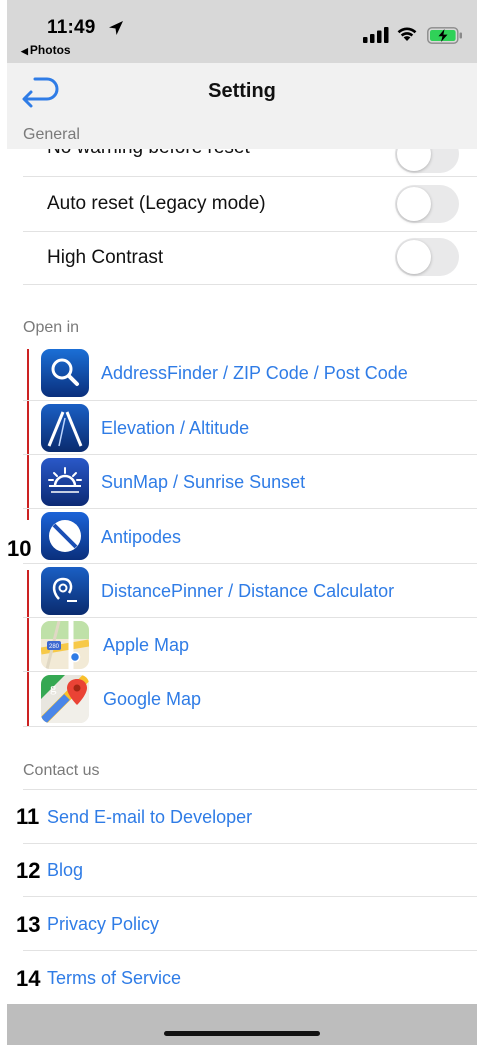 Image resolution: width=483 pixels, height=1045 pixels. What do you see at coordinates (141, 537) in the screenshot?
I see `open-in-label: Antipodes` at bounding box center [141, 537].